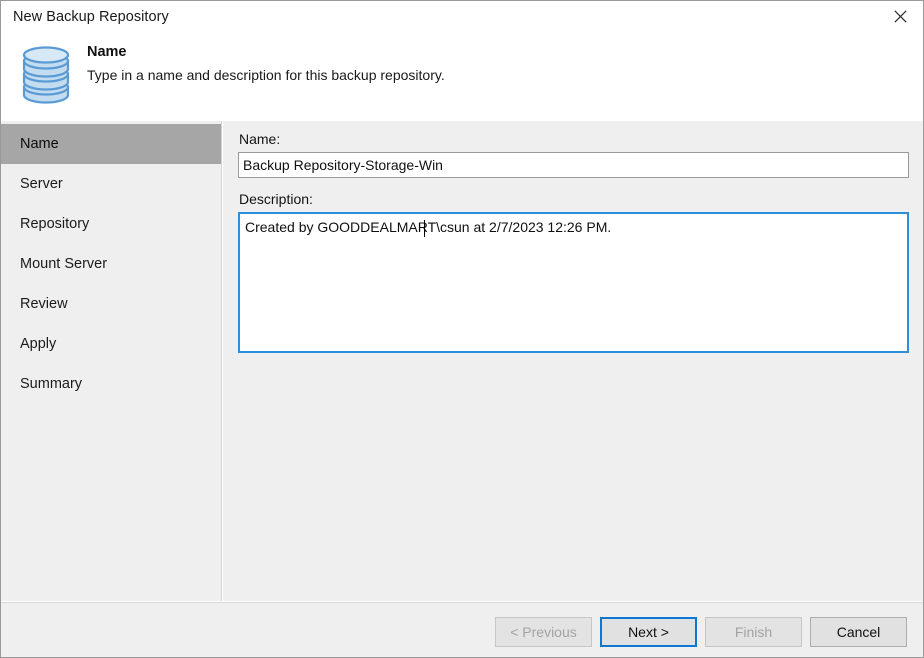  What do you see at coordinates (64, 264) in the screenshot?
I see `sidebar-item-label: Mount Server` at bounding box center [64, 264].